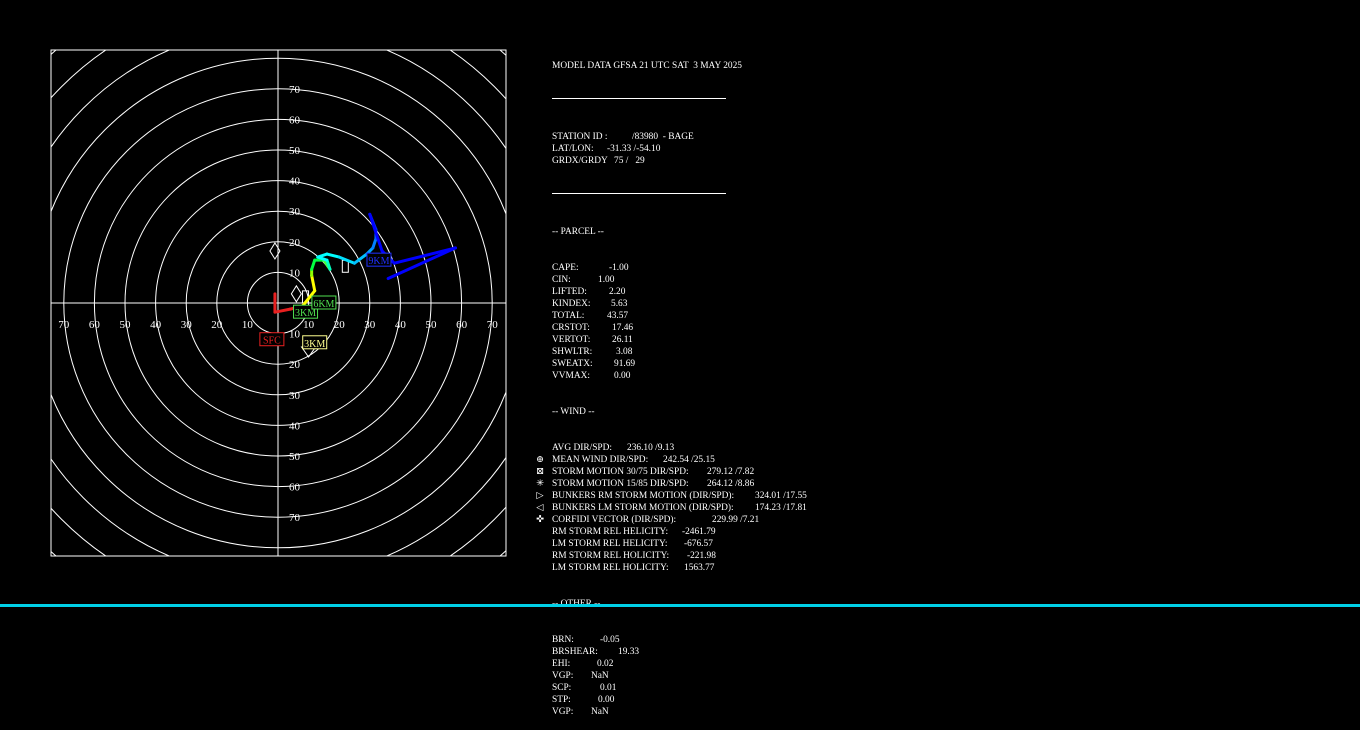  What do you see at coordinates (345, 266) in the screenshot?
I see `corfidi-marker` at bounding box center [345, 266].